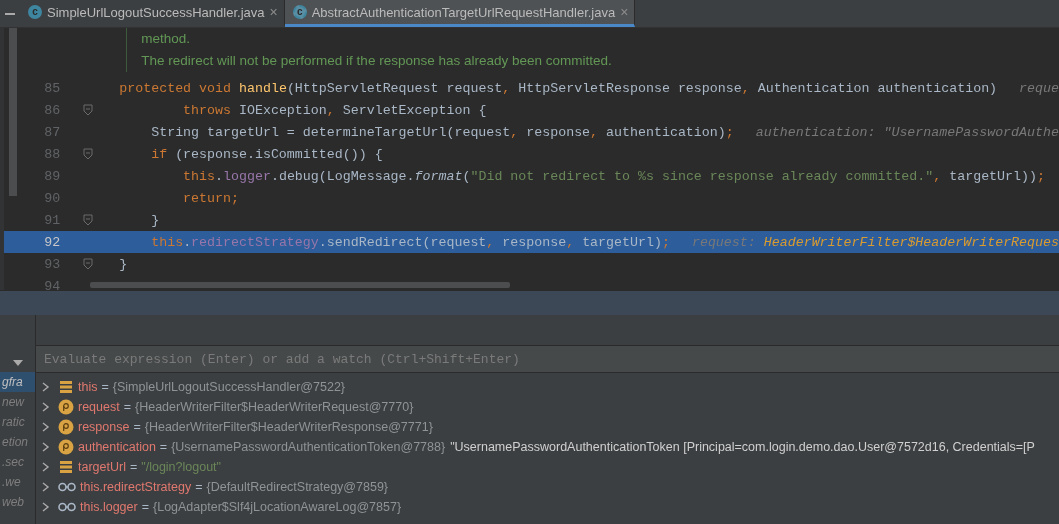 The height and width of the screenshot is (524, 1059). Describe the element at coordinates (17, 402) in the screenshot. I see `stack-frame: new` at that location.